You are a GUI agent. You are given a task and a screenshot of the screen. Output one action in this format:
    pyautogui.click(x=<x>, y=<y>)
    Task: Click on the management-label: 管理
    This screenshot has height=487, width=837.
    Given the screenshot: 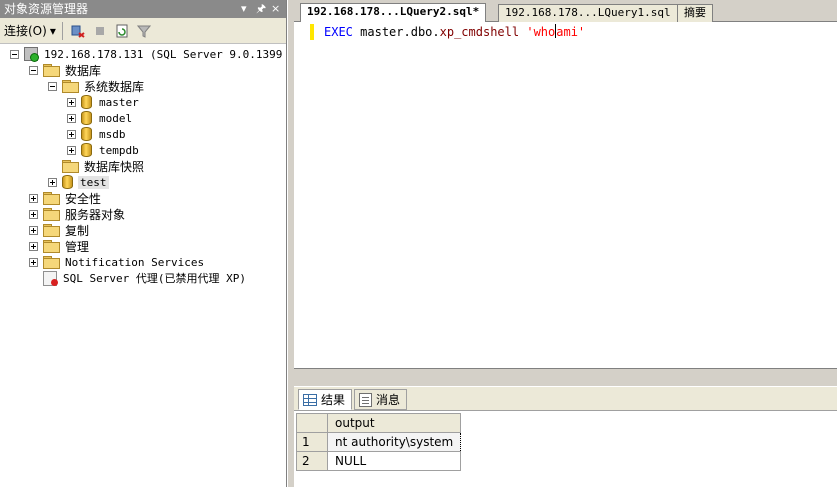 What is the action you would take?
    pyautogui.click(x=77, y=246)
    